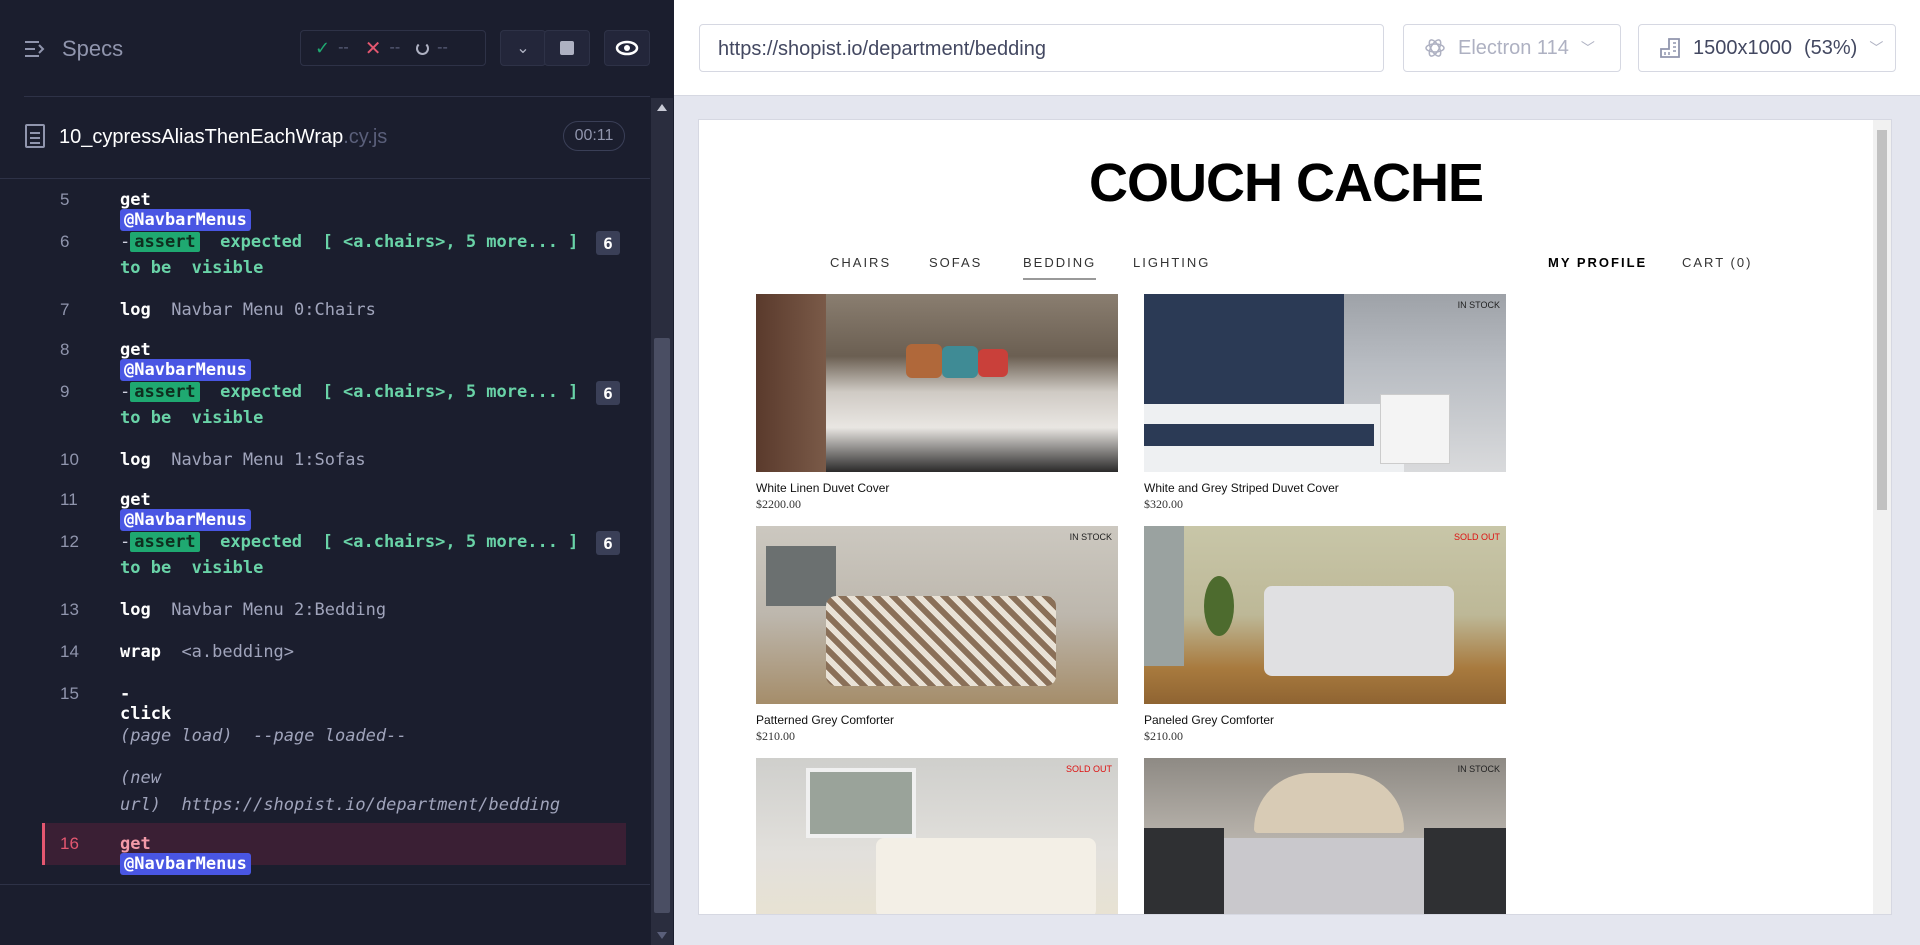 The image size is (1920, 945). Describe the element at coordinates (268, 460) in the screenshot. I see `command-message: Navbar Menu 1:Sofas` at that location.